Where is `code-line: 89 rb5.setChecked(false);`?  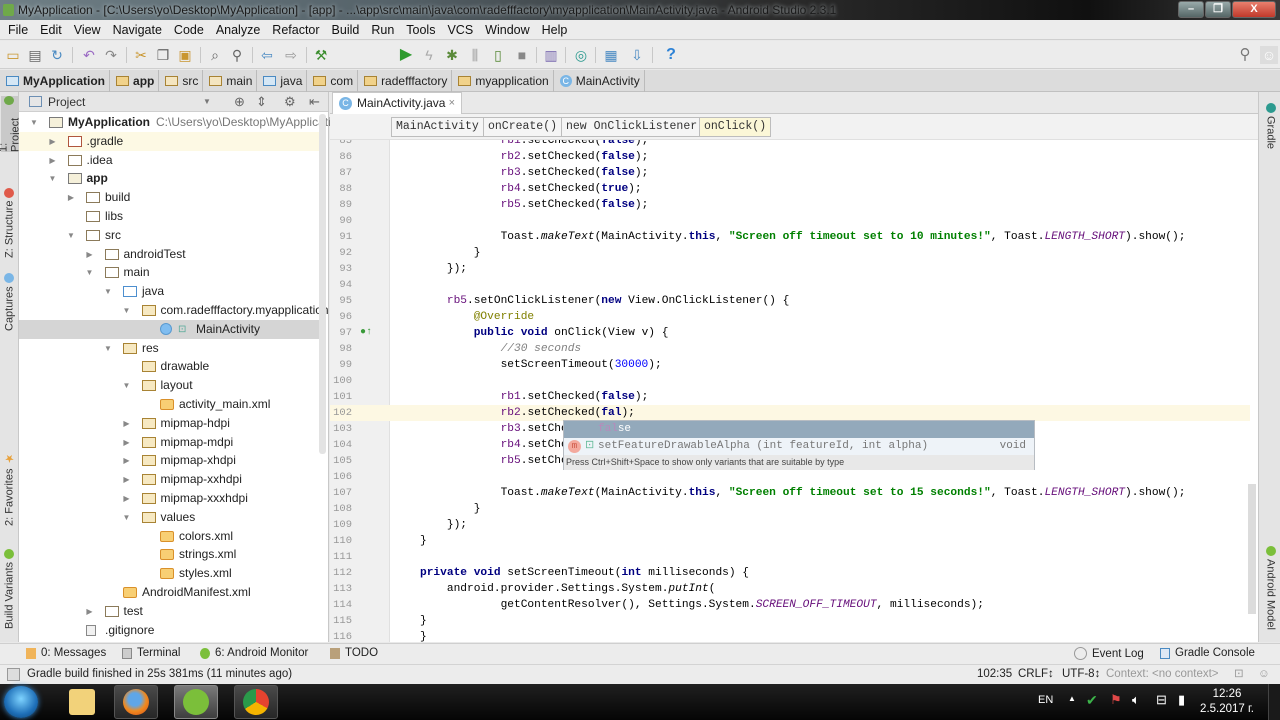 code-line: 89 rb5.setChecked(false); is located at coordinates (790, 205).